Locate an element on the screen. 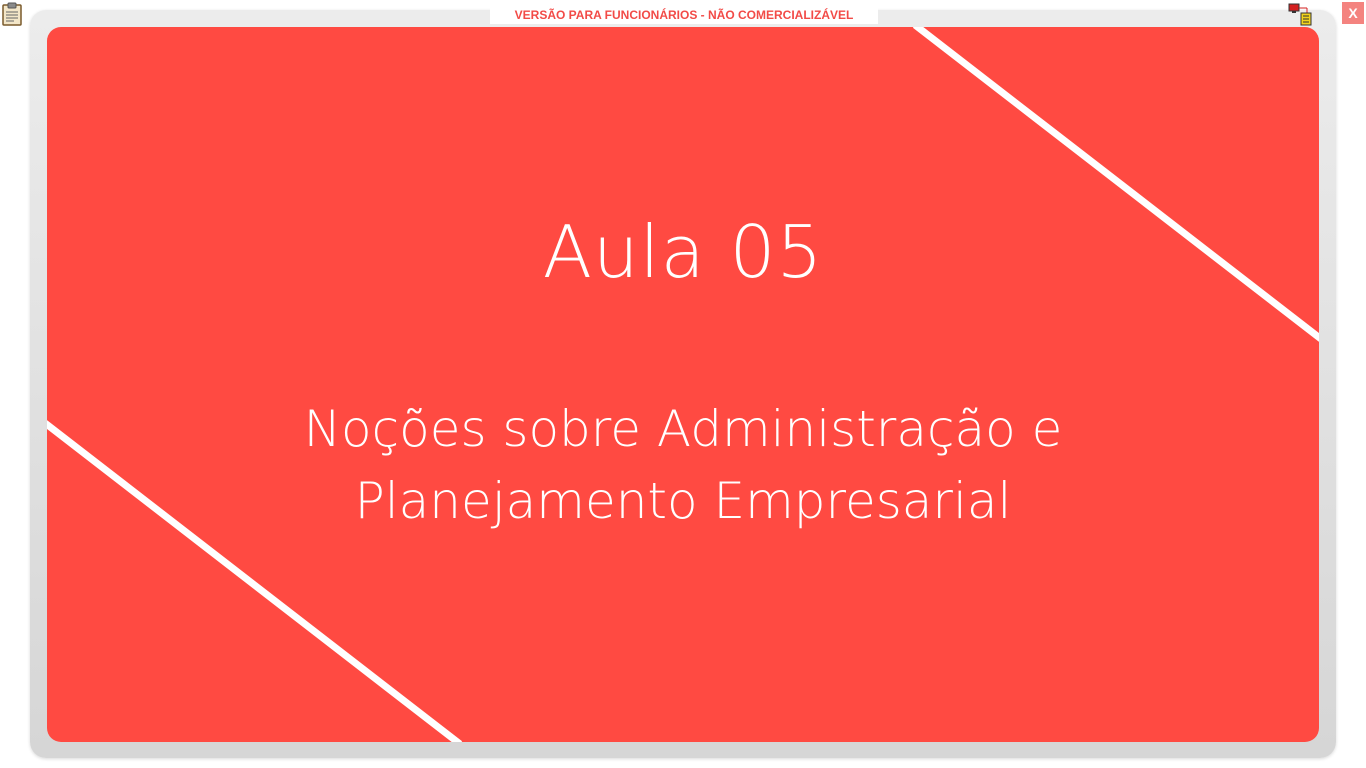 The width and height of the screenshot is (1366, 768). clipboard-icon is located at coordinates (12, 14).